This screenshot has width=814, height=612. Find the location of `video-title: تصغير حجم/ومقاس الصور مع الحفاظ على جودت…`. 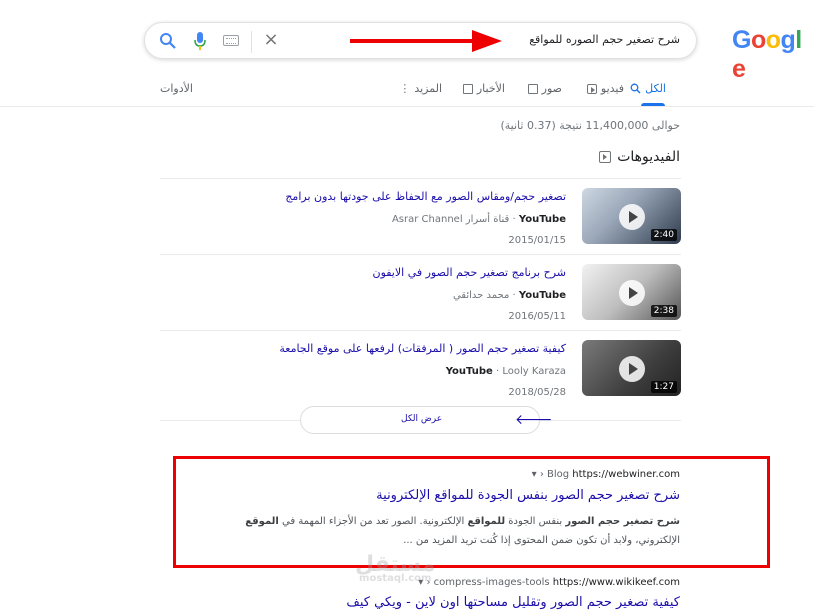

video-title: تصغير حجم/ومقاس الصور مع الحفاظ على جودت… is located at coordinates (425, 196).